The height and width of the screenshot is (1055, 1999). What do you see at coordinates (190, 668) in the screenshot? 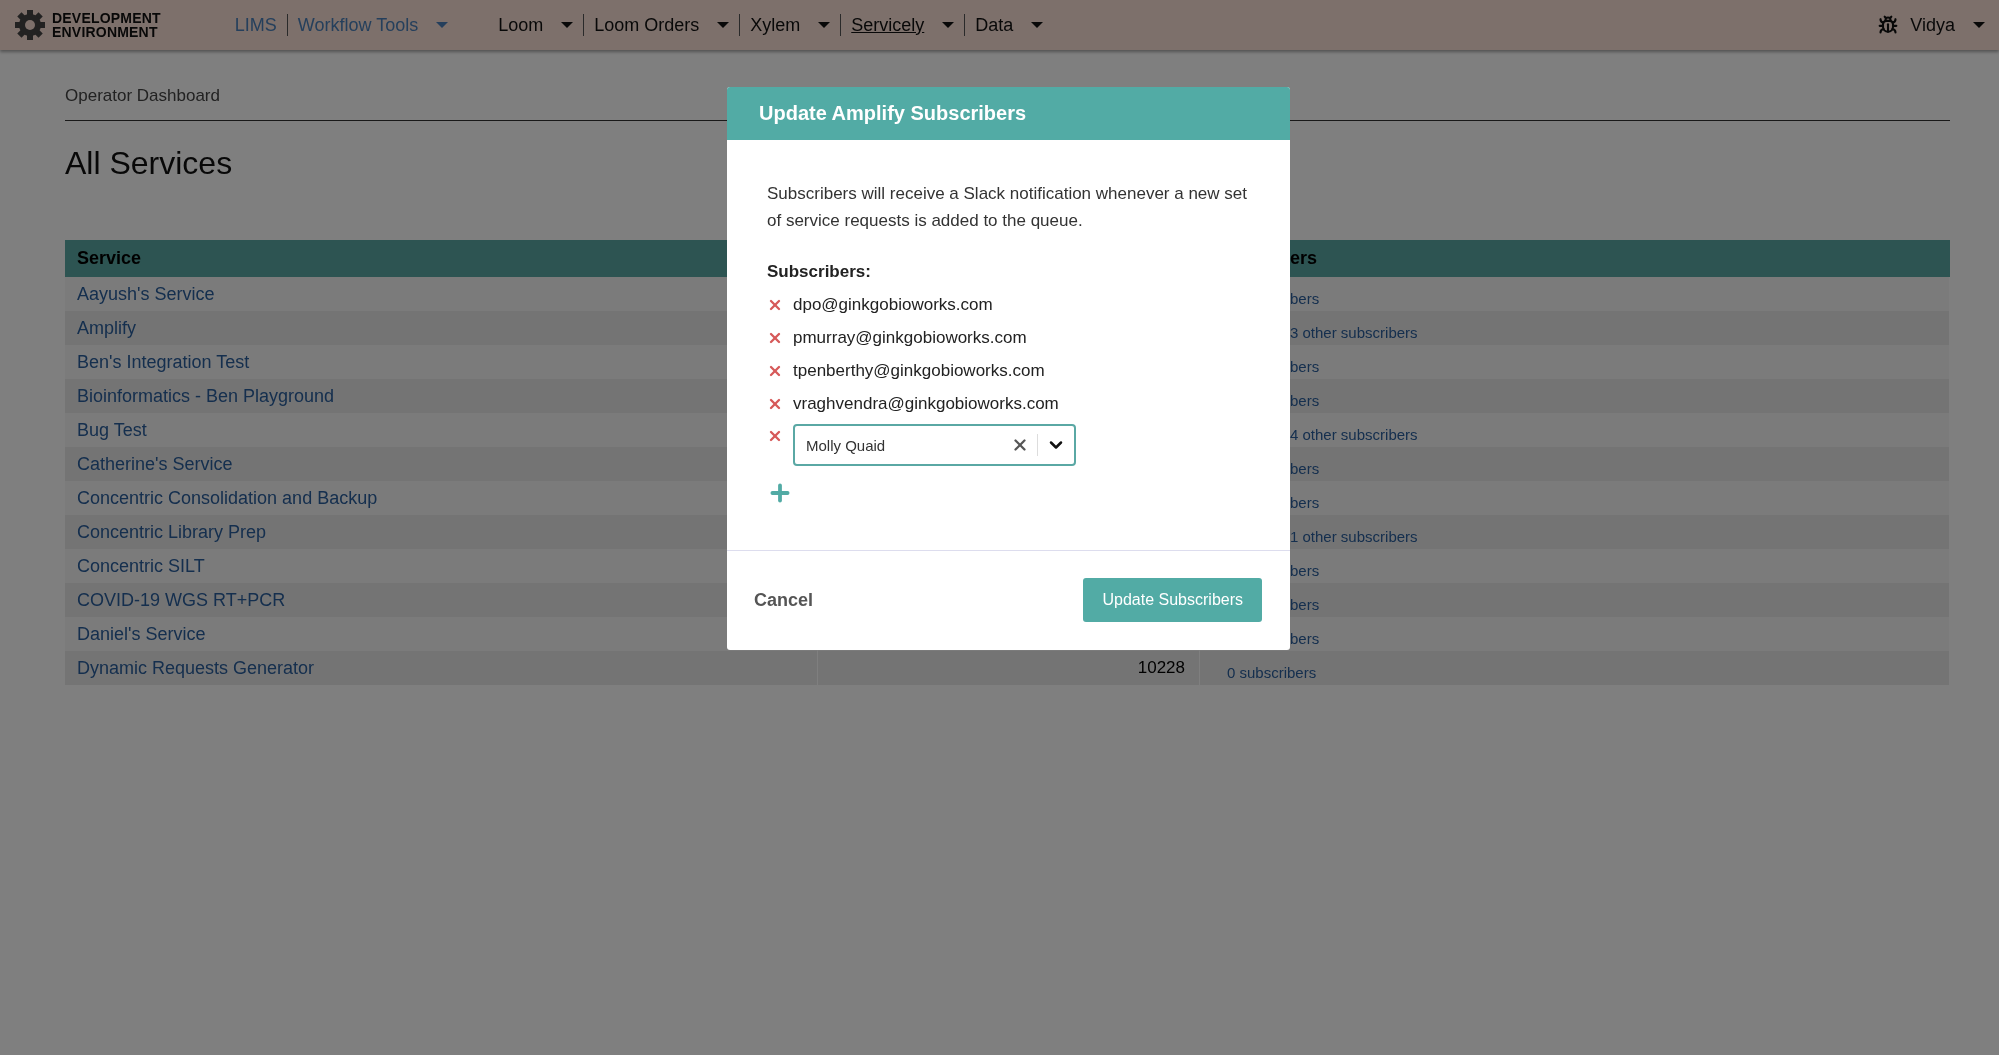
I see `service-link: Dynamic Requests Generator` at bounding box center [190, 668].